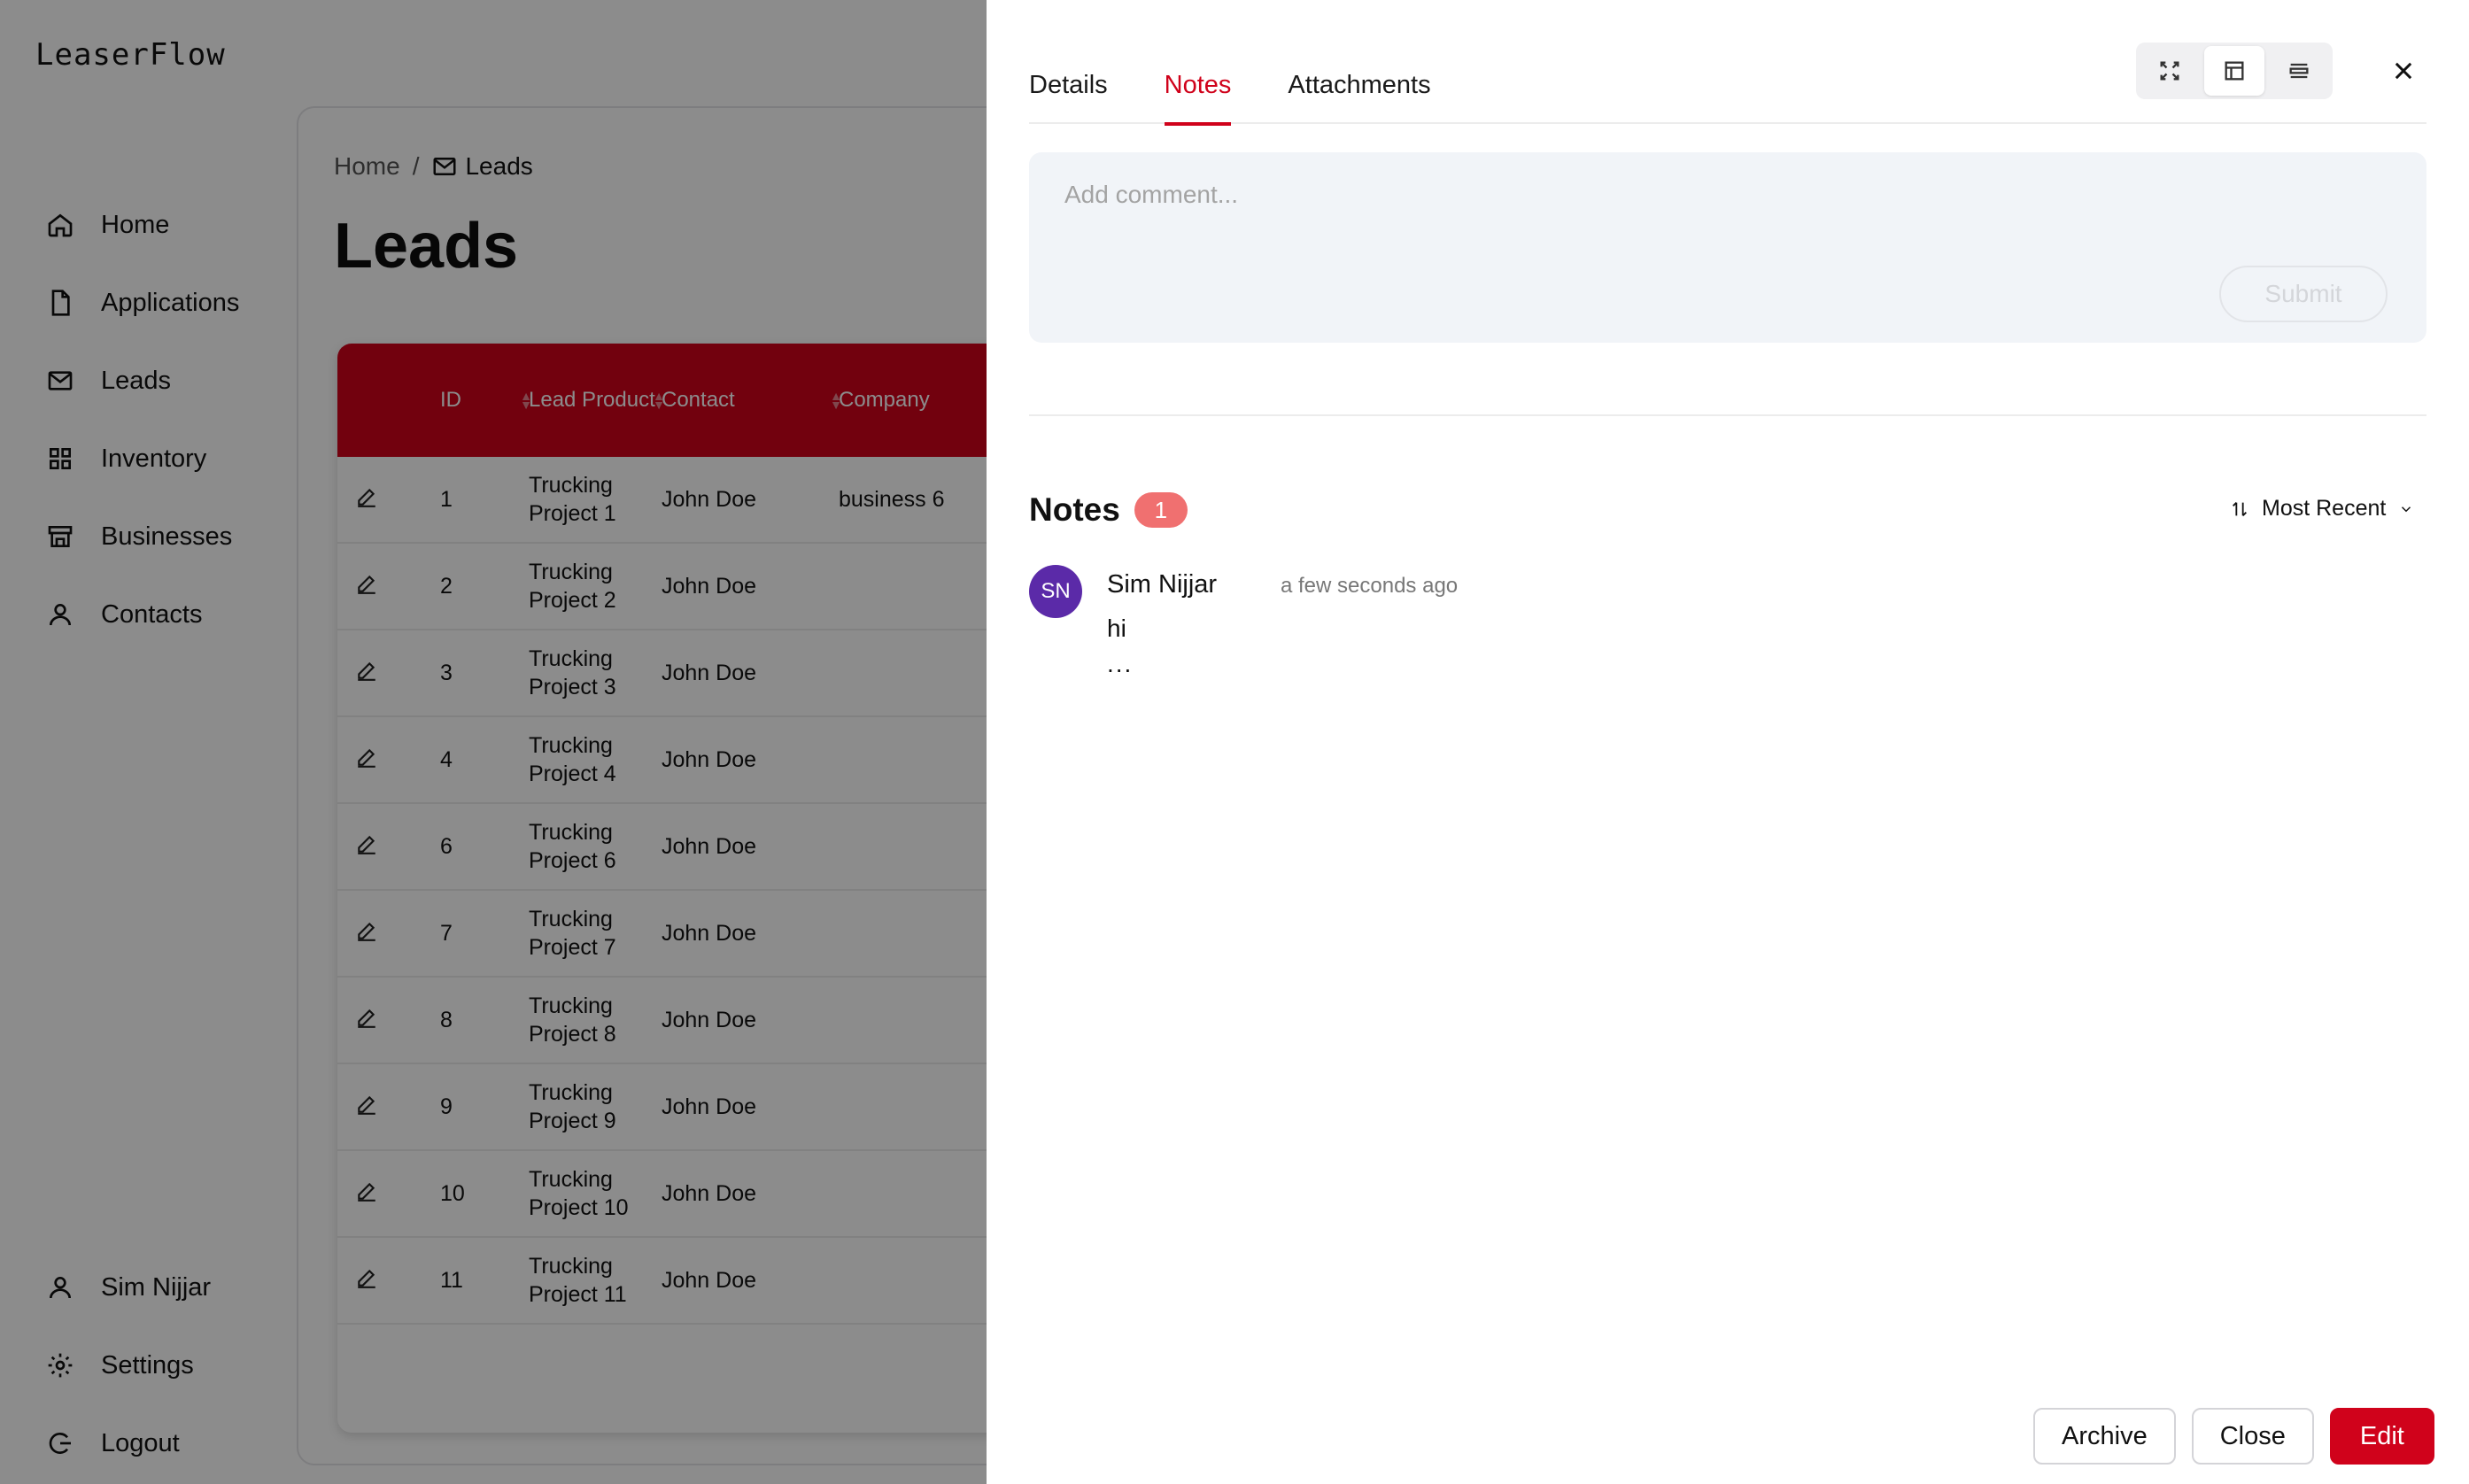 The image size is (2469, 1484). I want to click on archive-button: Archive, so click(2104, 1436).